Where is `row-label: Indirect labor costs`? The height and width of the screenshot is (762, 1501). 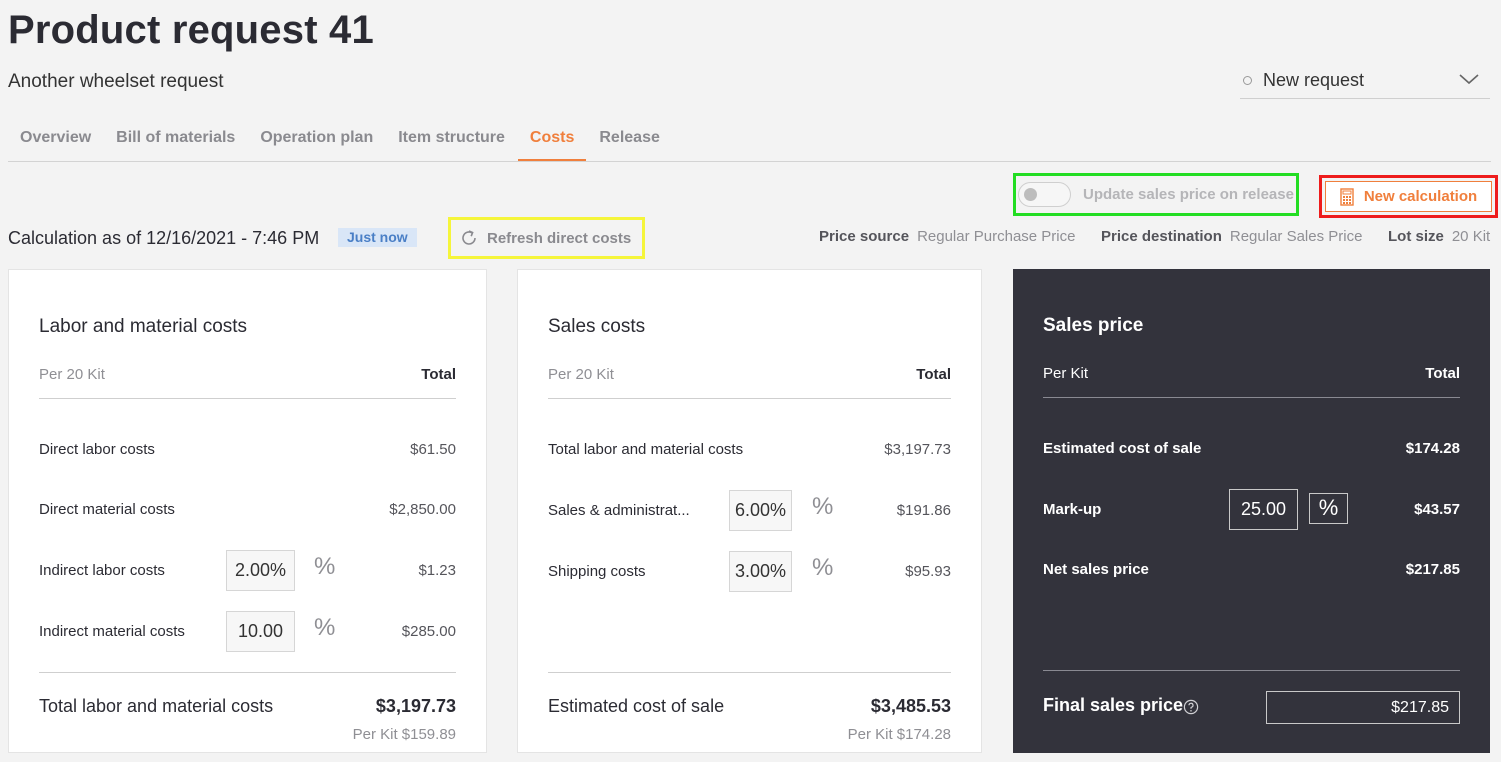
row-label: Indirect labor costs is located at coordinates (102, 570).